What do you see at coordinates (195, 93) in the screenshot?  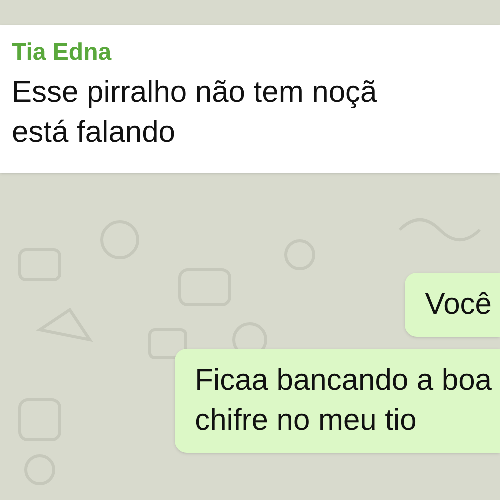 I see `message-text: Esse pirralho não tem noçã` at bounding box center [195, 93].